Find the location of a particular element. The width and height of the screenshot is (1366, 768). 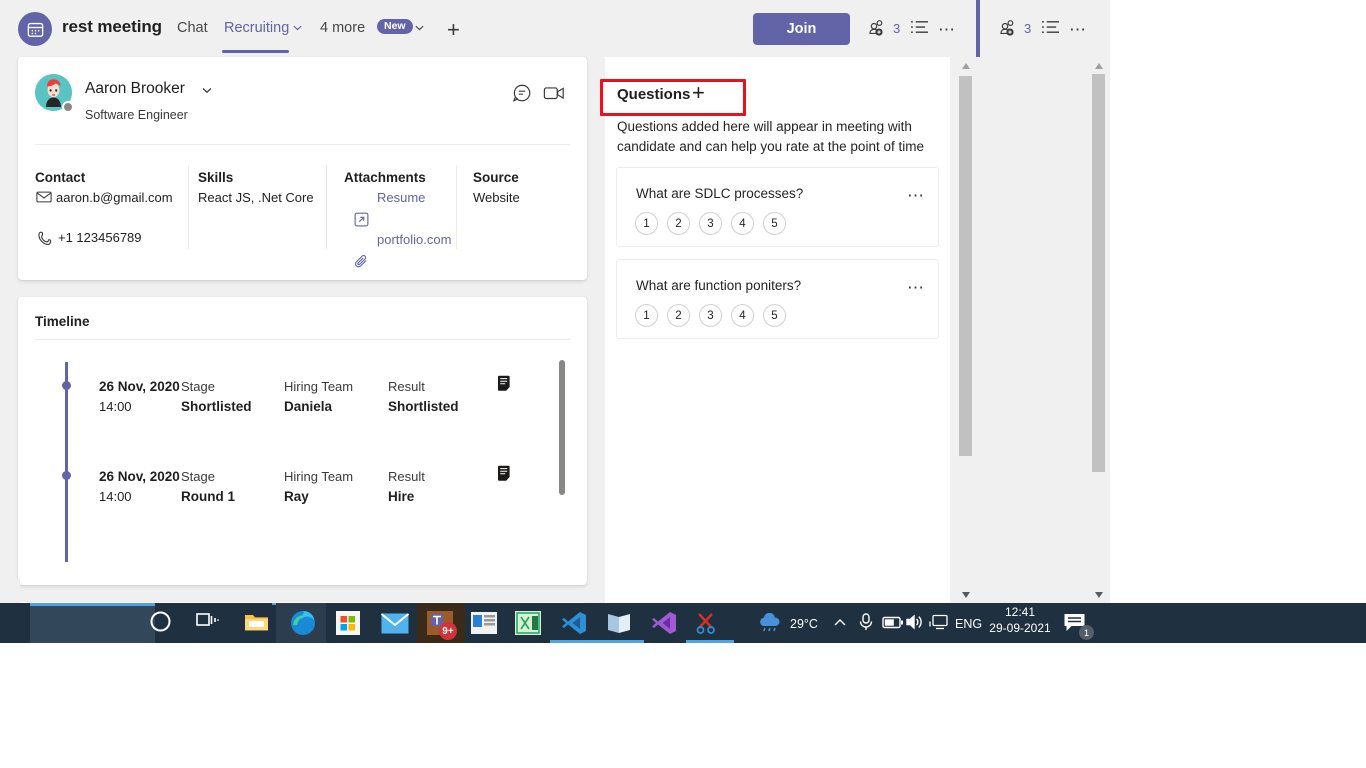

join-button: Join is located at coordinates (801, 29).